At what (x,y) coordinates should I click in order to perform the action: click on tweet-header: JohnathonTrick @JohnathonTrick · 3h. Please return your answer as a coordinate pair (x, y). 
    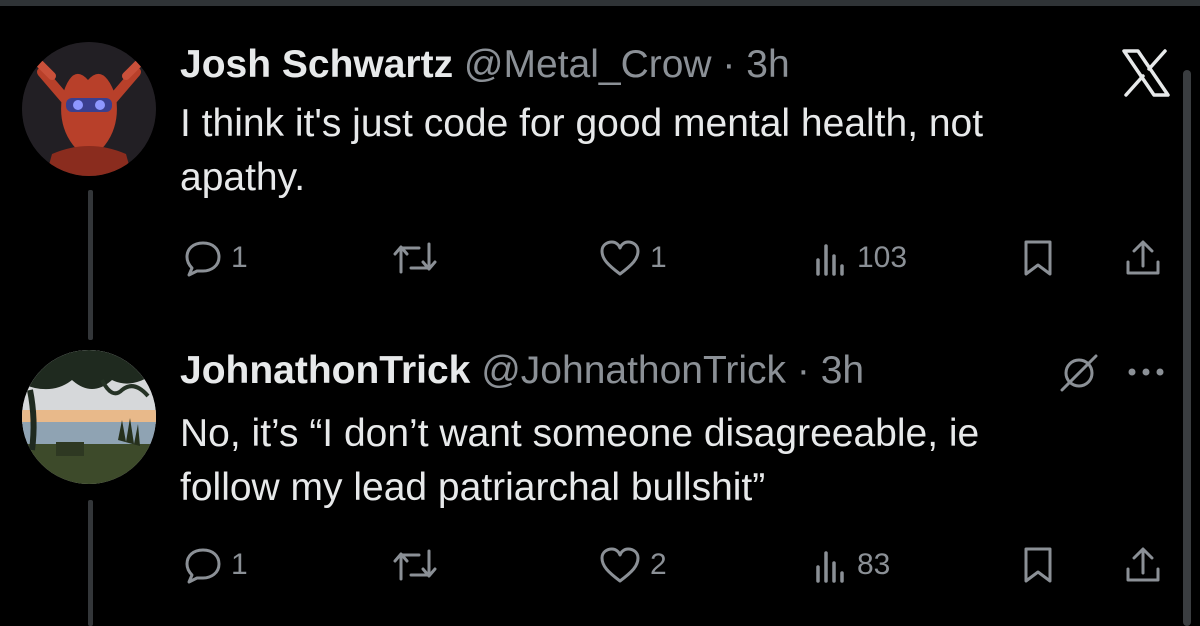
    Looking at the image, I should click on (522, 371).